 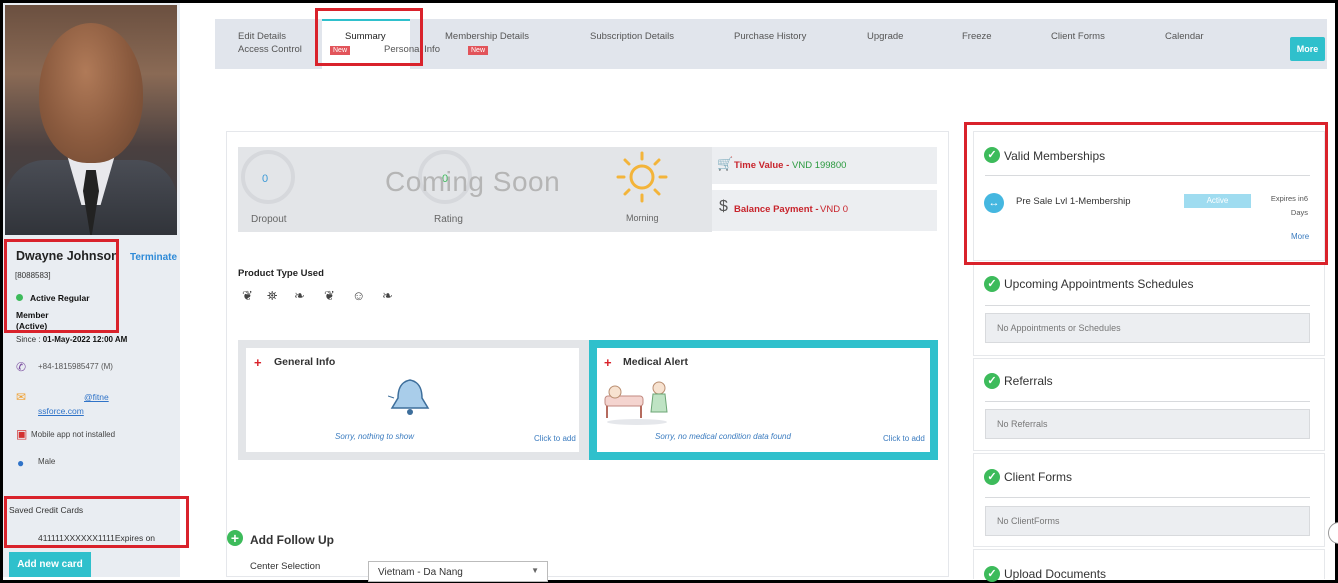 What do you see at coordinates (73, 434) in the screenshot?
I see `mobile-app-status: Mobile app not installed` at bounding box center [73, 434].